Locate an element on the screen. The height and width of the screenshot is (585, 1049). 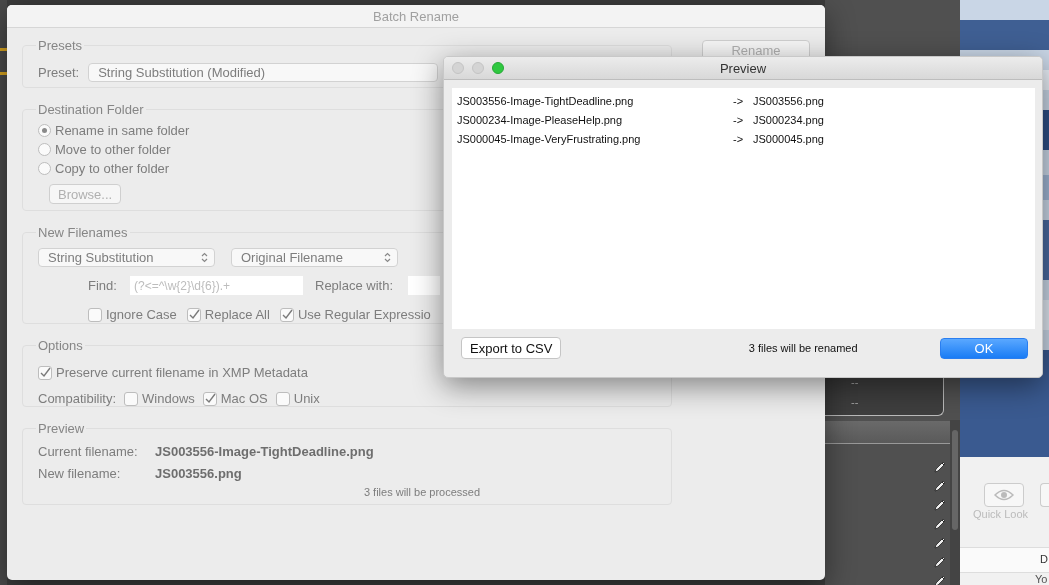
group-heading: Preview is located at coordinates (61, 428).